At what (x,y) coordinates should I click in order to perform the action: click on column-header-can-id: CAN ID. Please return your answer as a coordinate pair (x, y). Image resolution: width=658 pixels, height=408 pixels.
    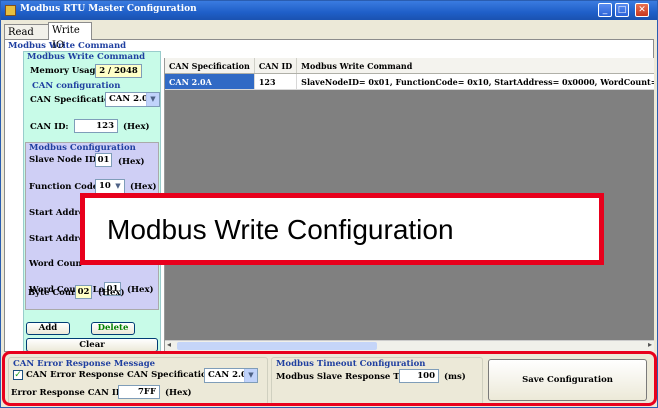
    Looking at the image, I should click on (276, 66).